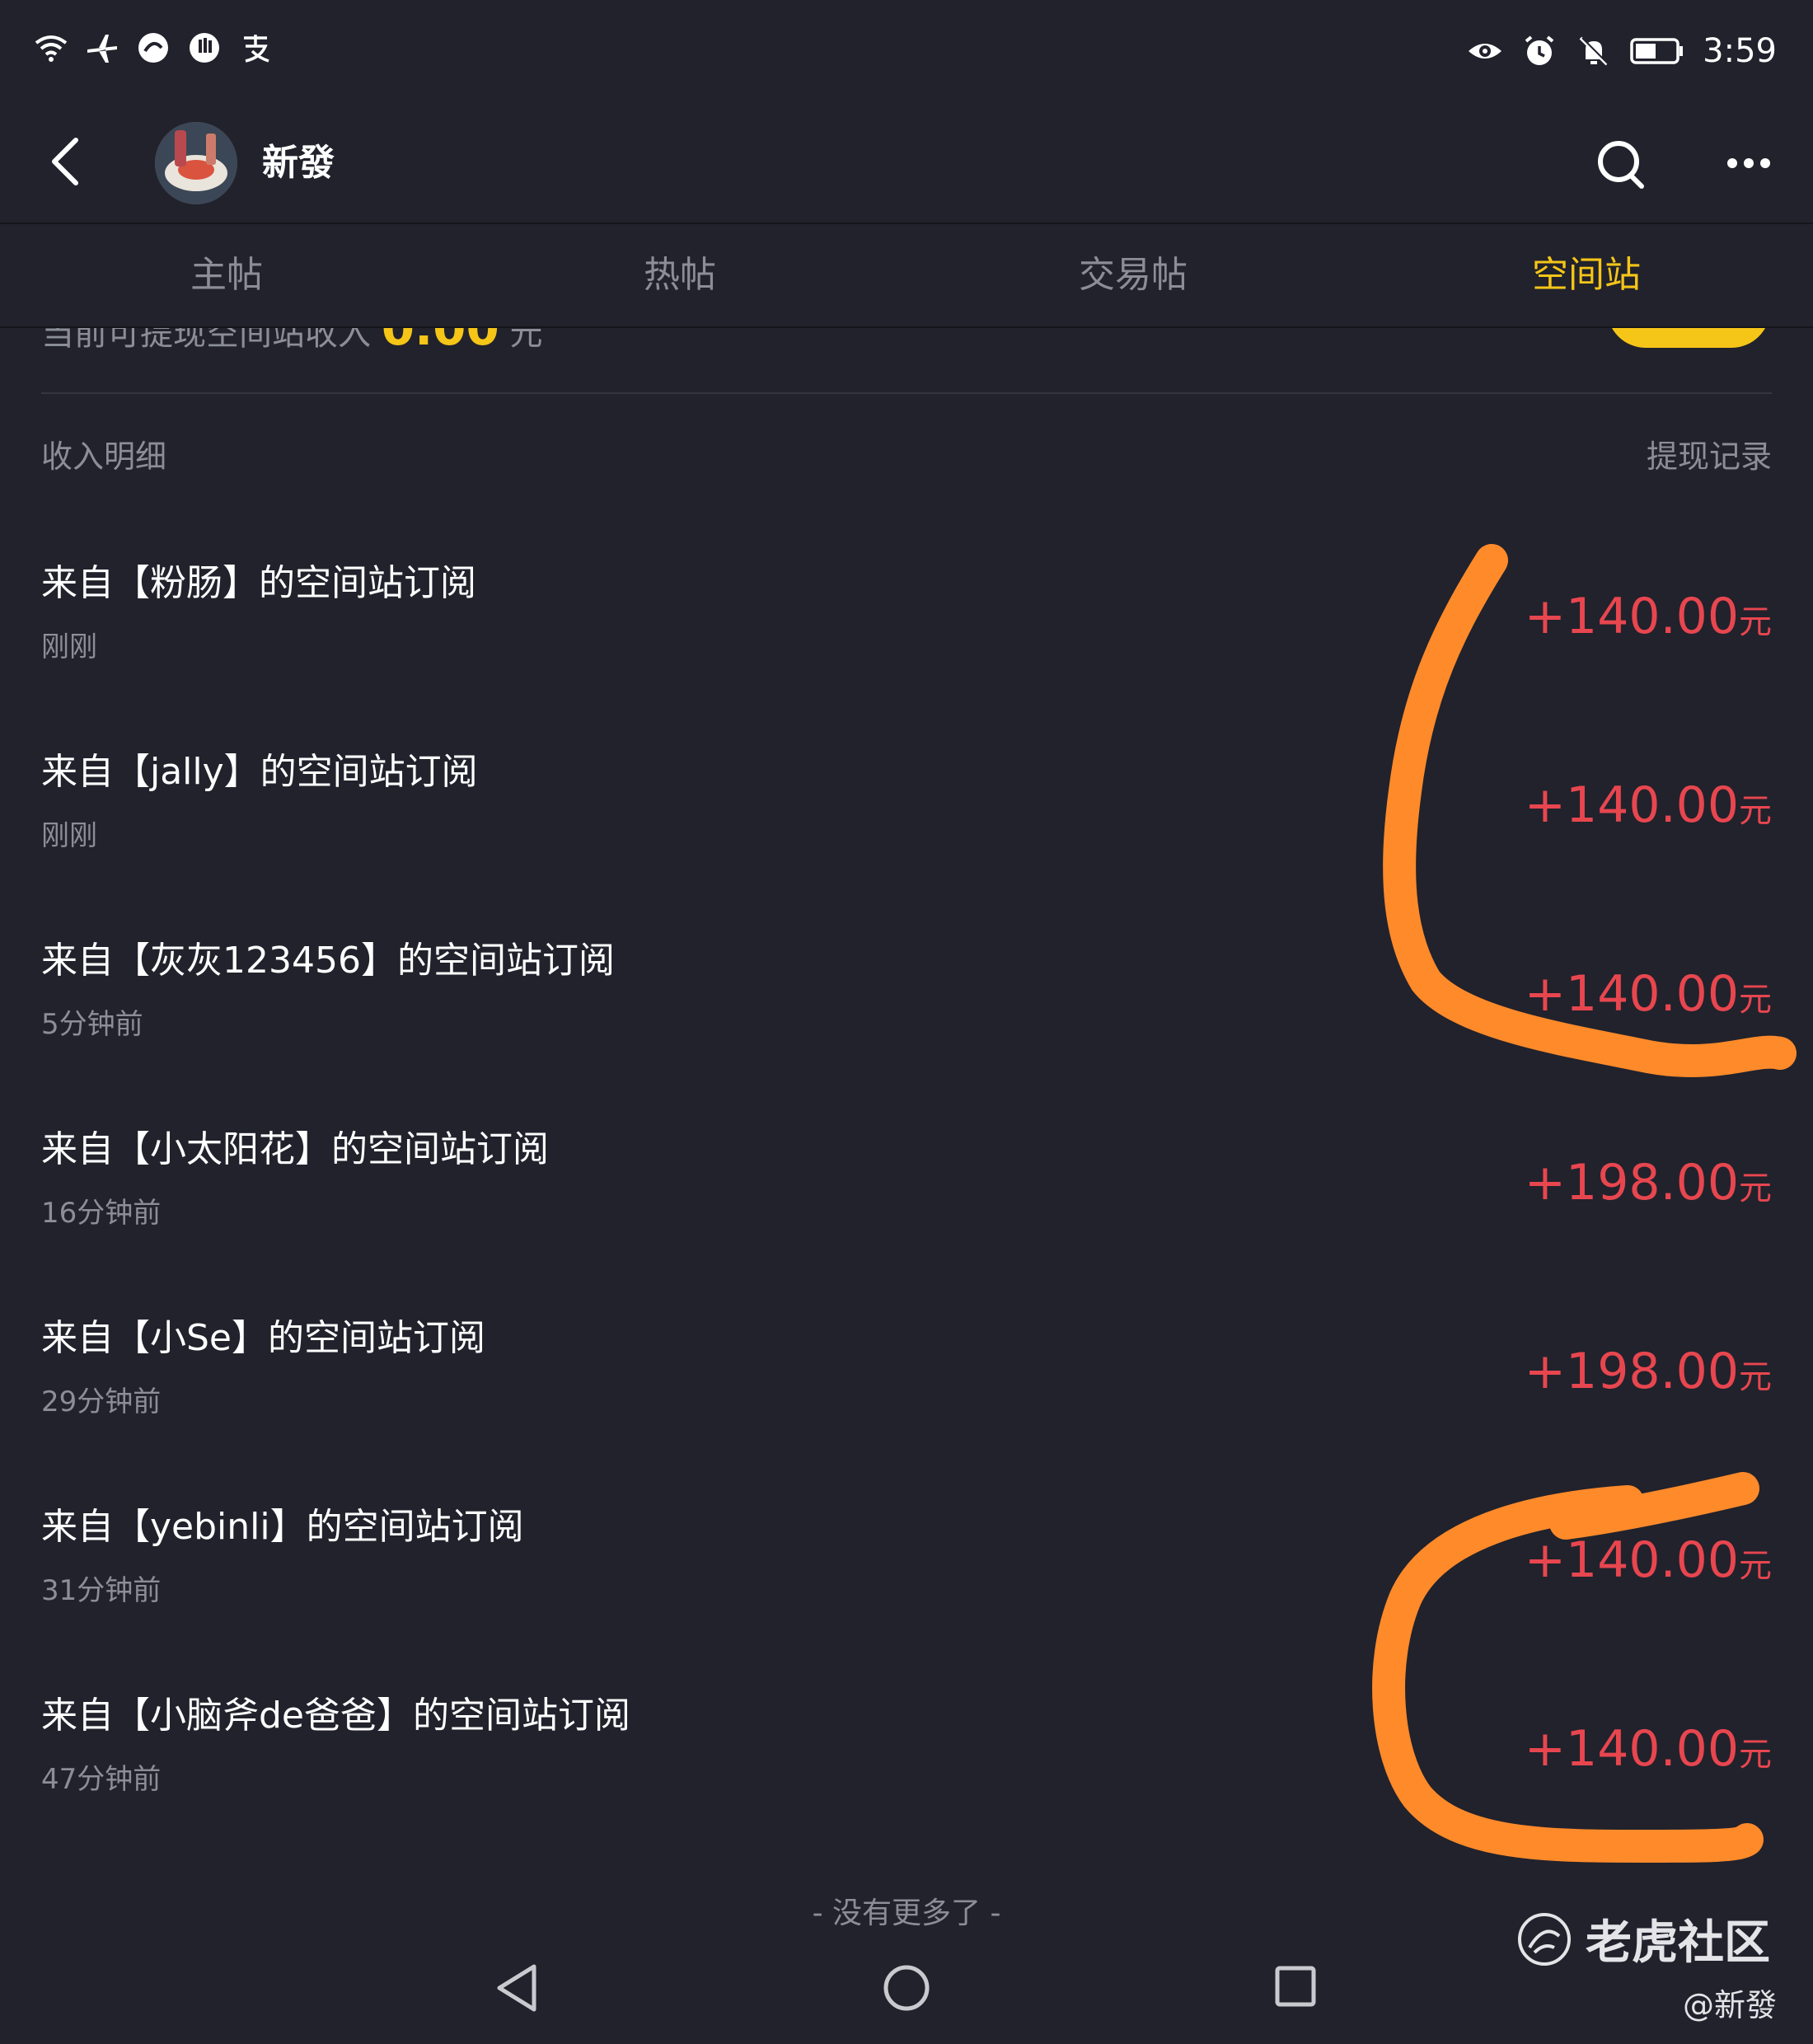  I want to click on status-bar: 3:59, so click(906, 52).